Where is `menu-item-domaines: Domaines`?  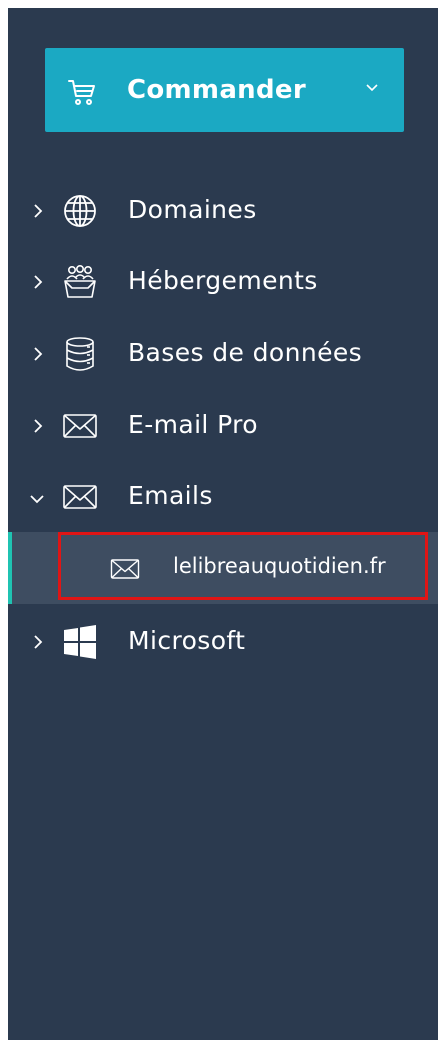
menu-item-domaines: Domaines is located at coordinates (223, 210).